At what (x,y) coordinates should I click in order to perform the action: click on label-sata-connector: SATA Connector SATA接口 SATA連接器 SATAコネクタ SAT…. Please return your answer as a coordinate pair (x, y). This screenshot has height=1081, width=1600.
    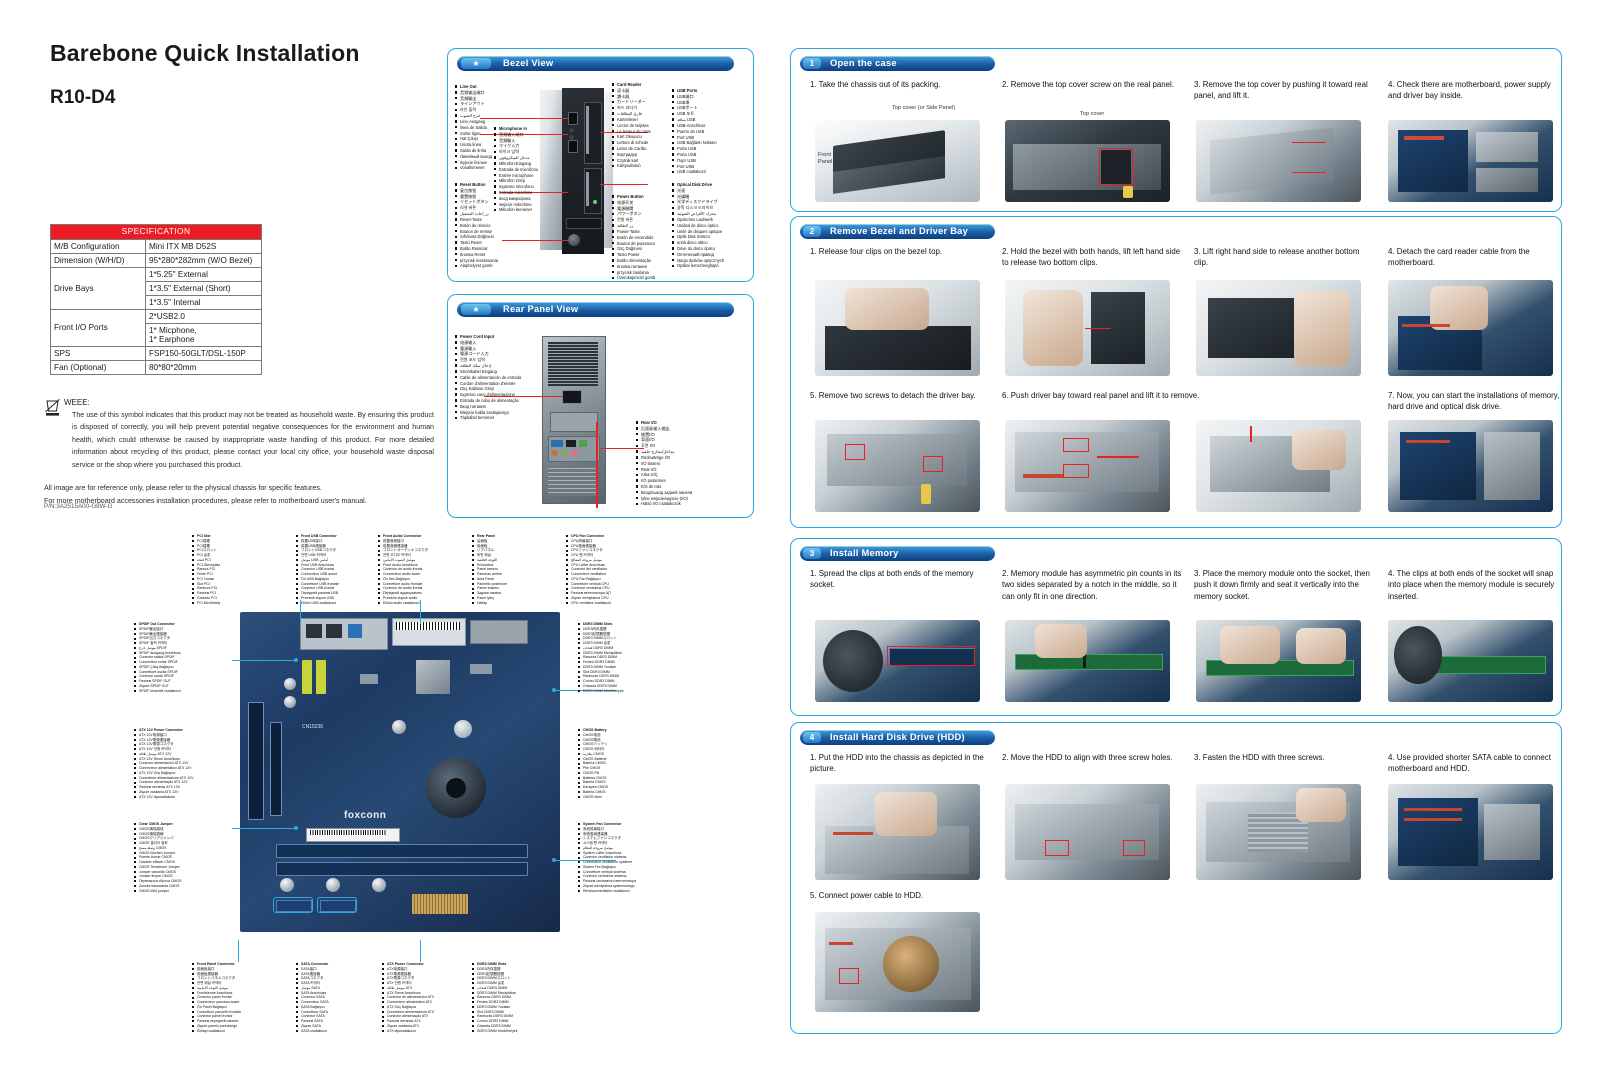
    Looking at the image, I should click on (312, 997).